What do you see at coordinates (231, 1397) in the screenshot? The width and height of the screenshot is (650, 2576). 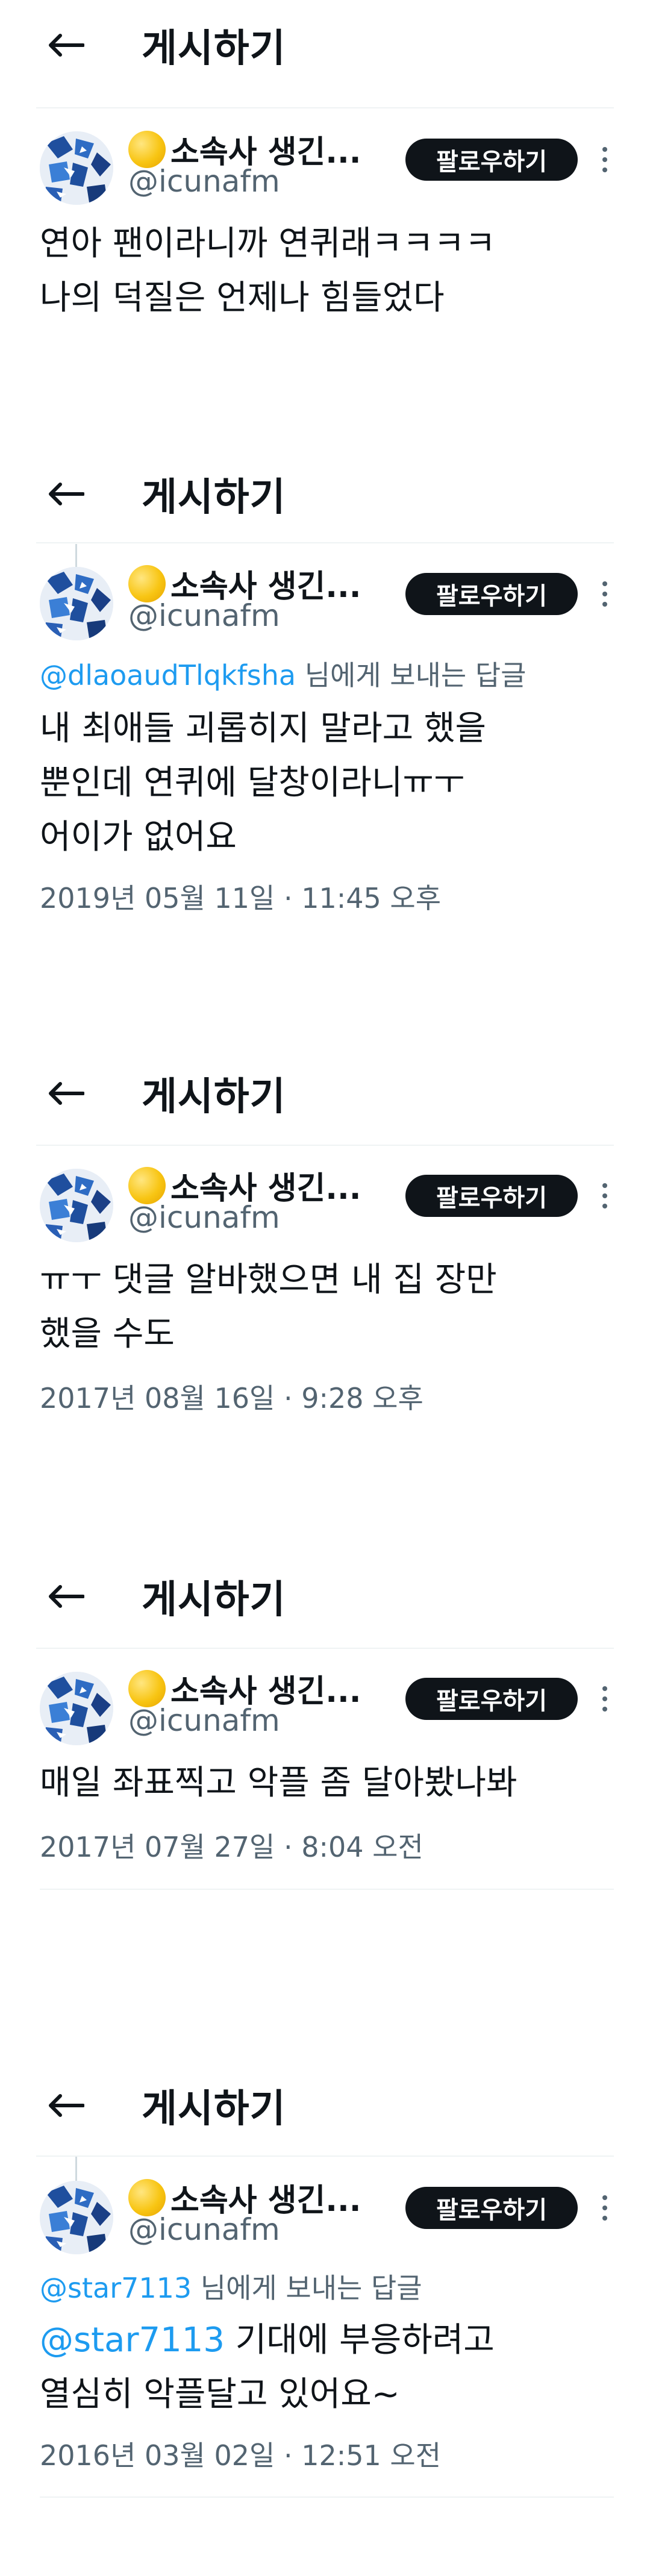 I see `tweet-timestamp: 2017년 08월 16일 · 9:28 오후` at bounding box center [231, 1397].